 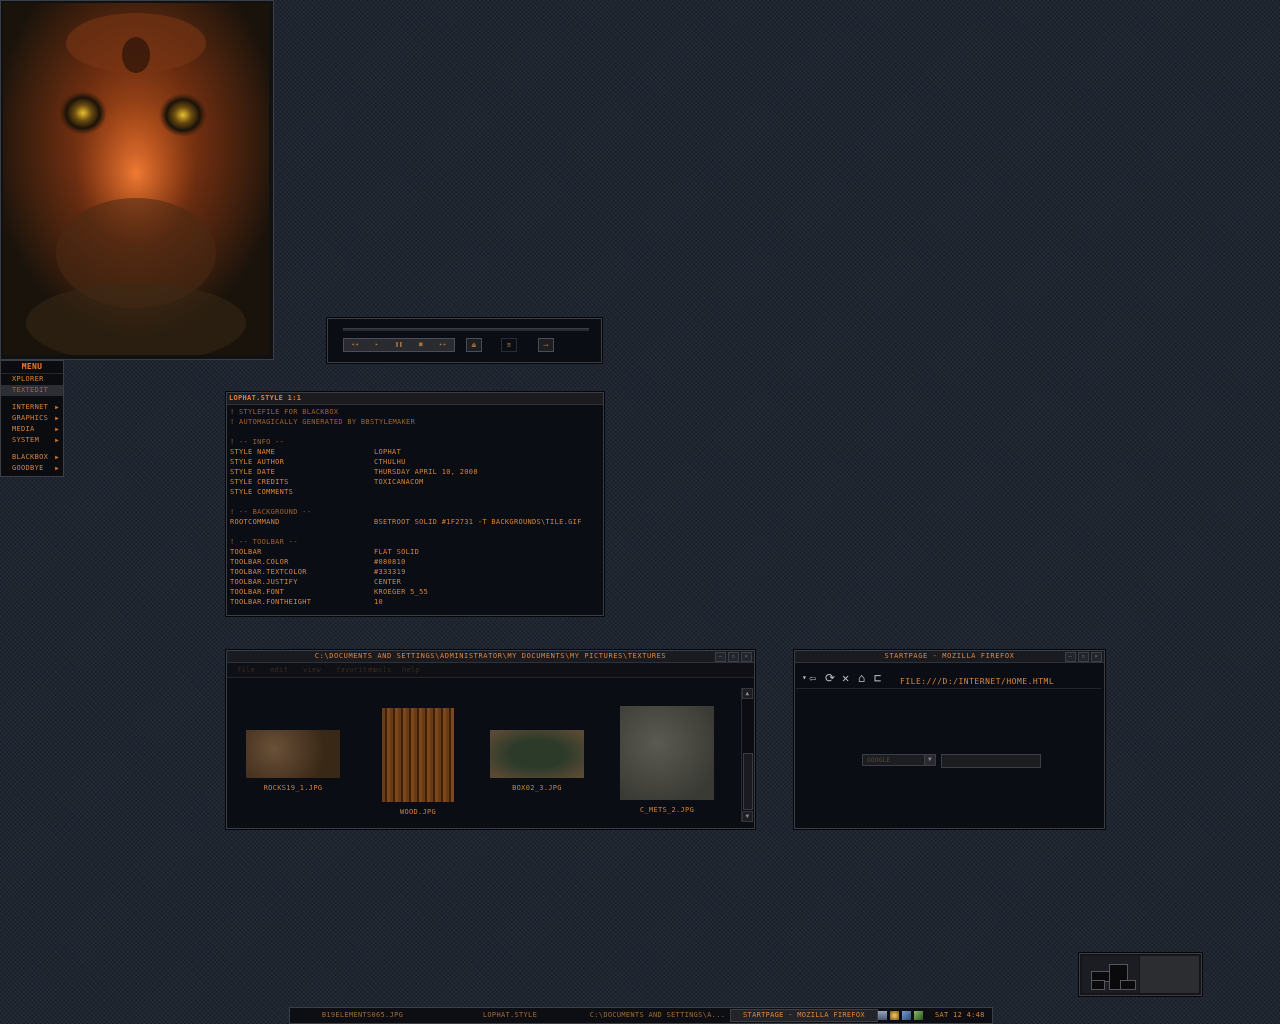 What do you see at coordinates (362, 1015) in the screenshot?
I see `taskbar-item: B19ELEMENTS065.JPG` at bounding box center [362, 1015].